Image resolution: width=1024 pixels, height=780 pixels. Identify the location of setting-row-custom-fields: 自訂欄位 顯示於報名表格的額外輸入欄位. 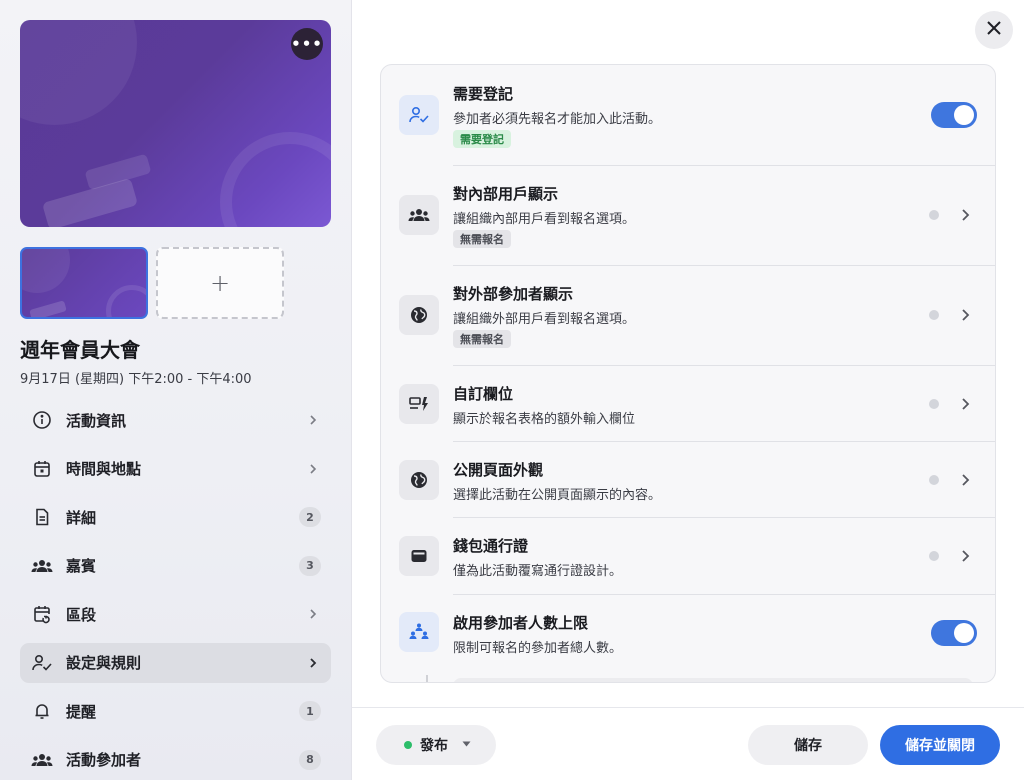
(688, 404).